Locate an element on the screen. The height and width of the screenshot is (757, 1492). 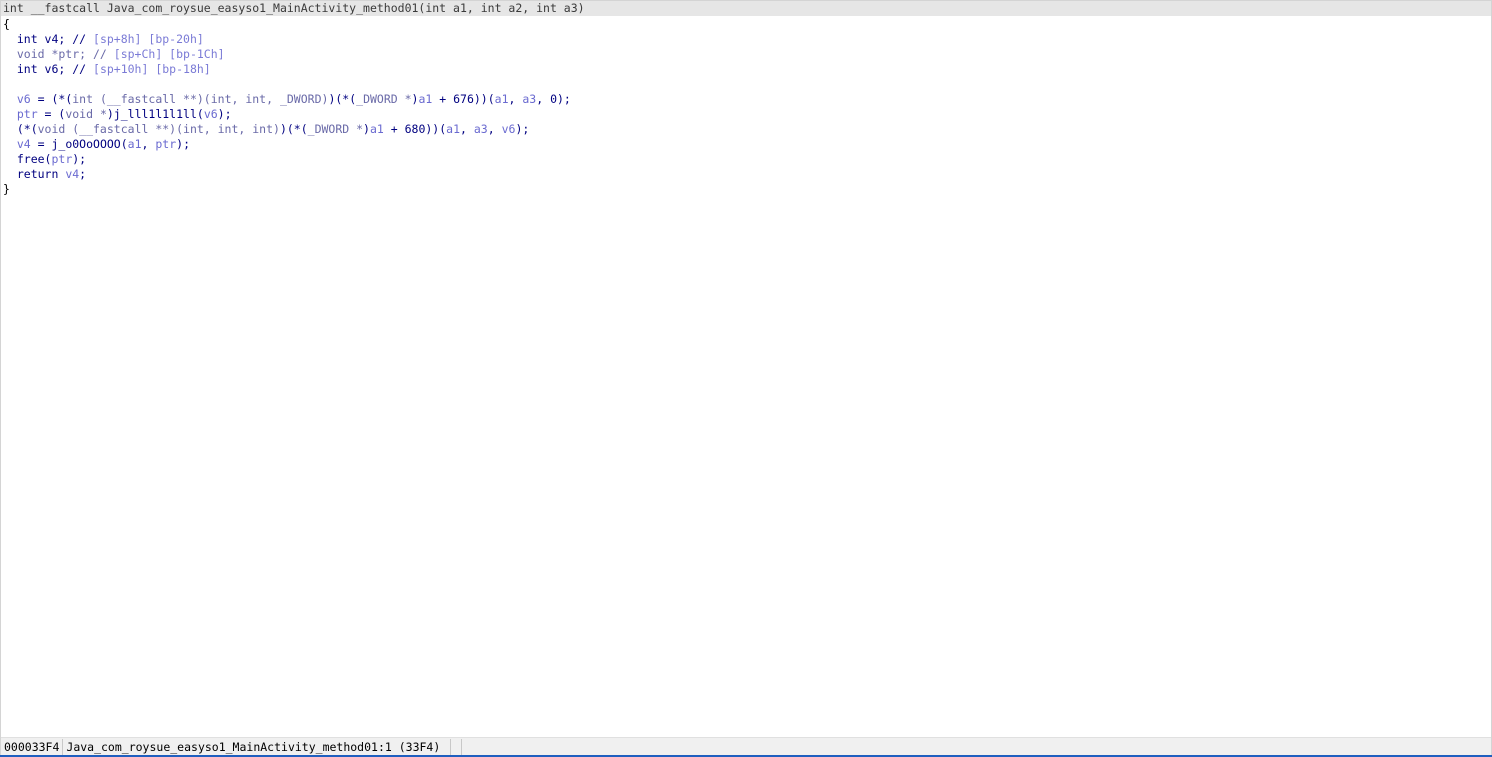
code-token-p: ; is located at coordinates (83, 174).